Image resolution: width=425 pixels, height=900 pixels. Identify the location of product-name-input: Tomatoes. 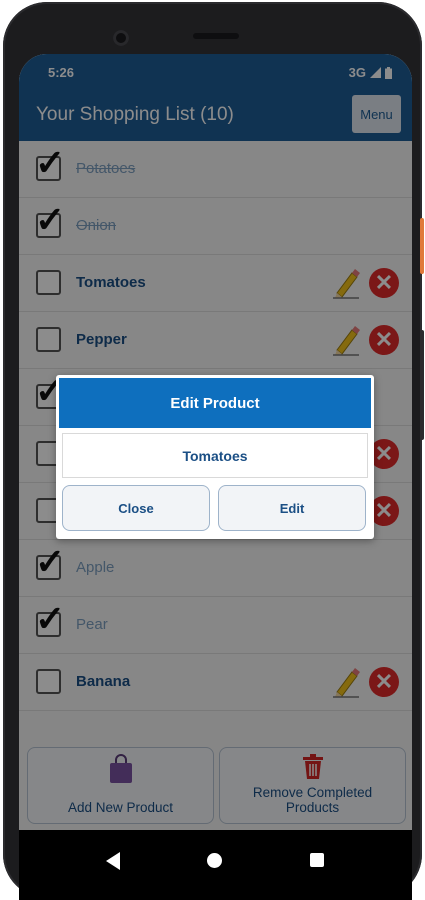
(215, 455).